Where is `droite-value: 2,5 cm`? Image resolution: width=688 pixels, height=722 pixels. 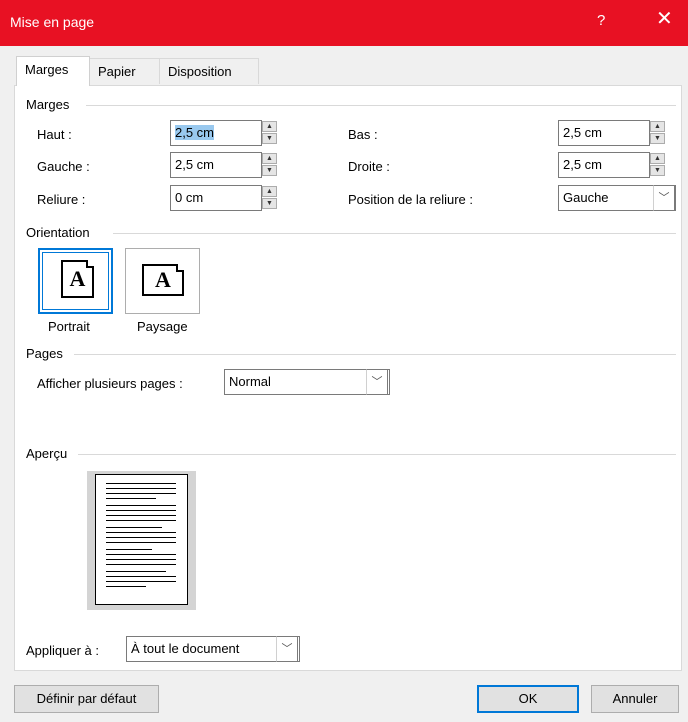 droite-value: 2,5 cm is located at coordinates (583, 164).